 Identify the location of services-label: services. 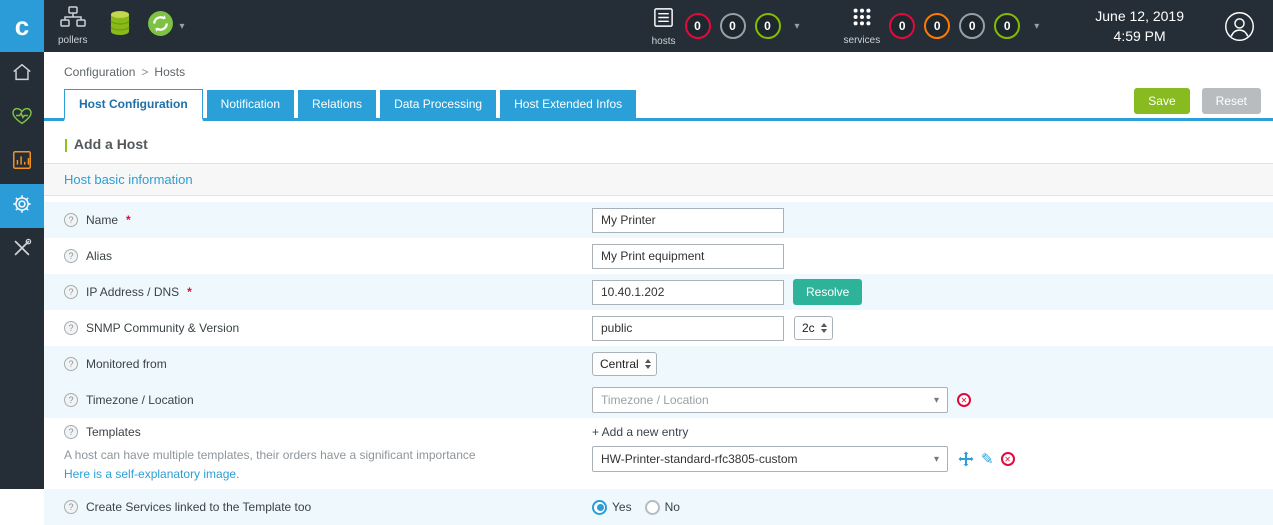
(862, 40).